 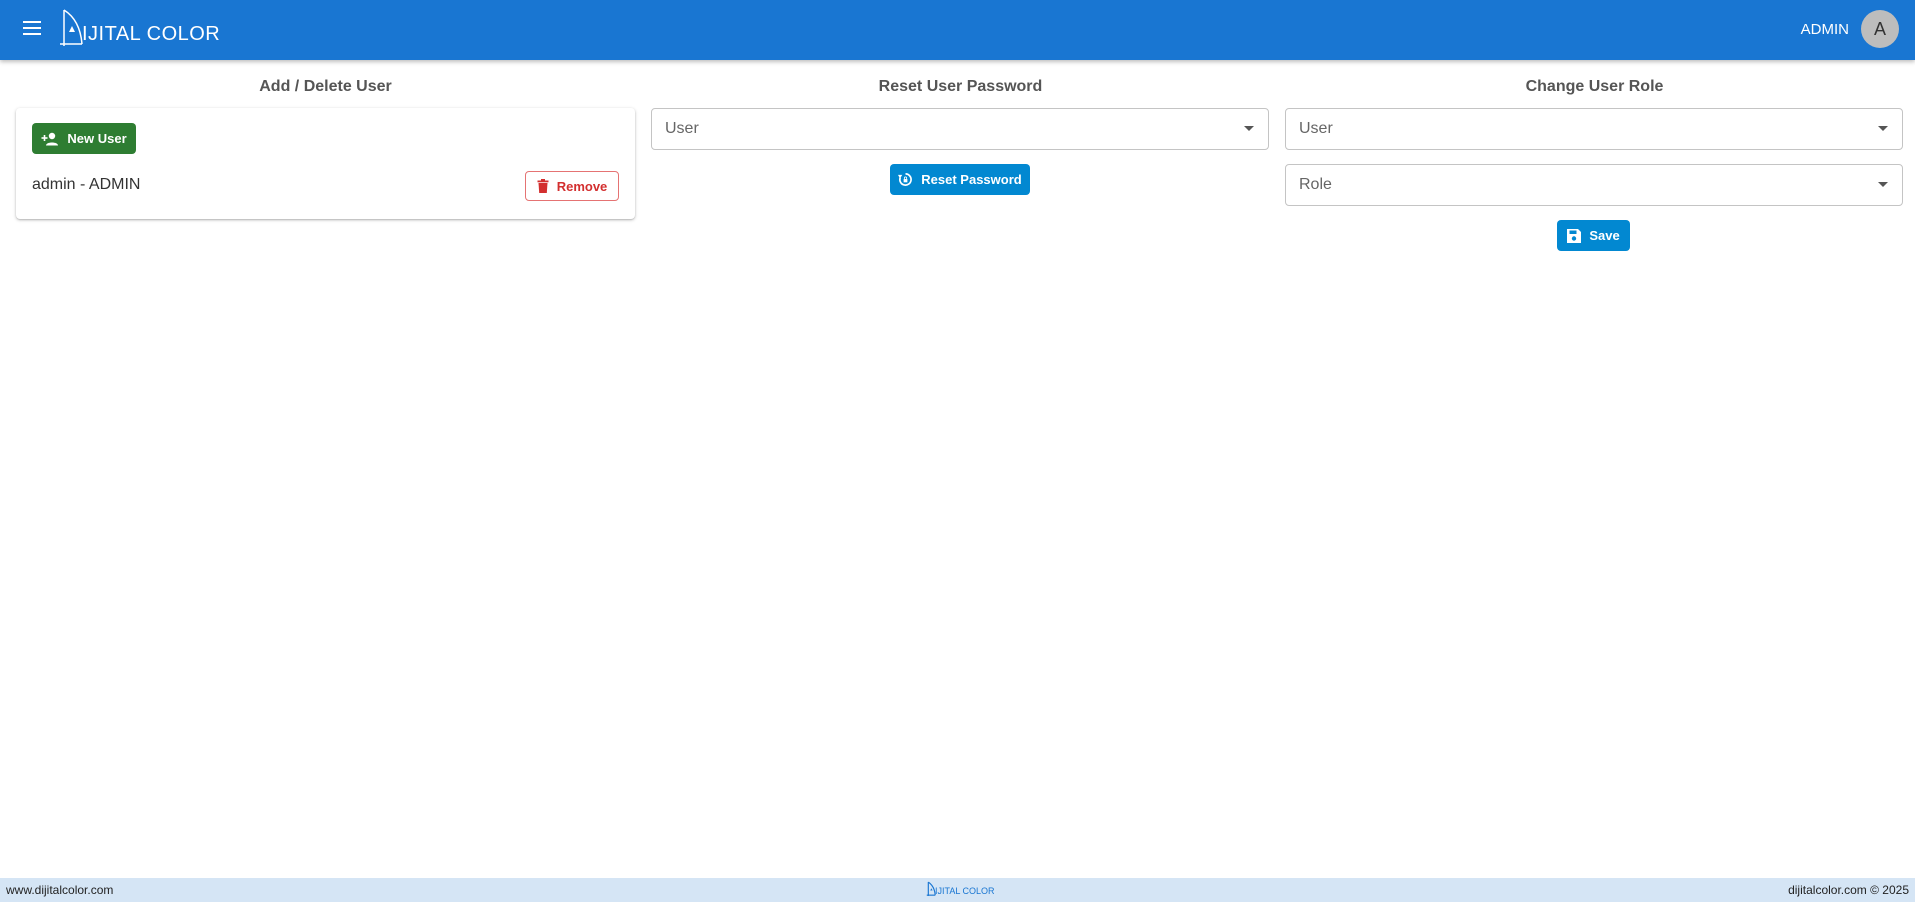 What do you see at coordinates (1604, 235) in the screenshot?
I see `save-label: Save` at bounding box center [1604, 235].